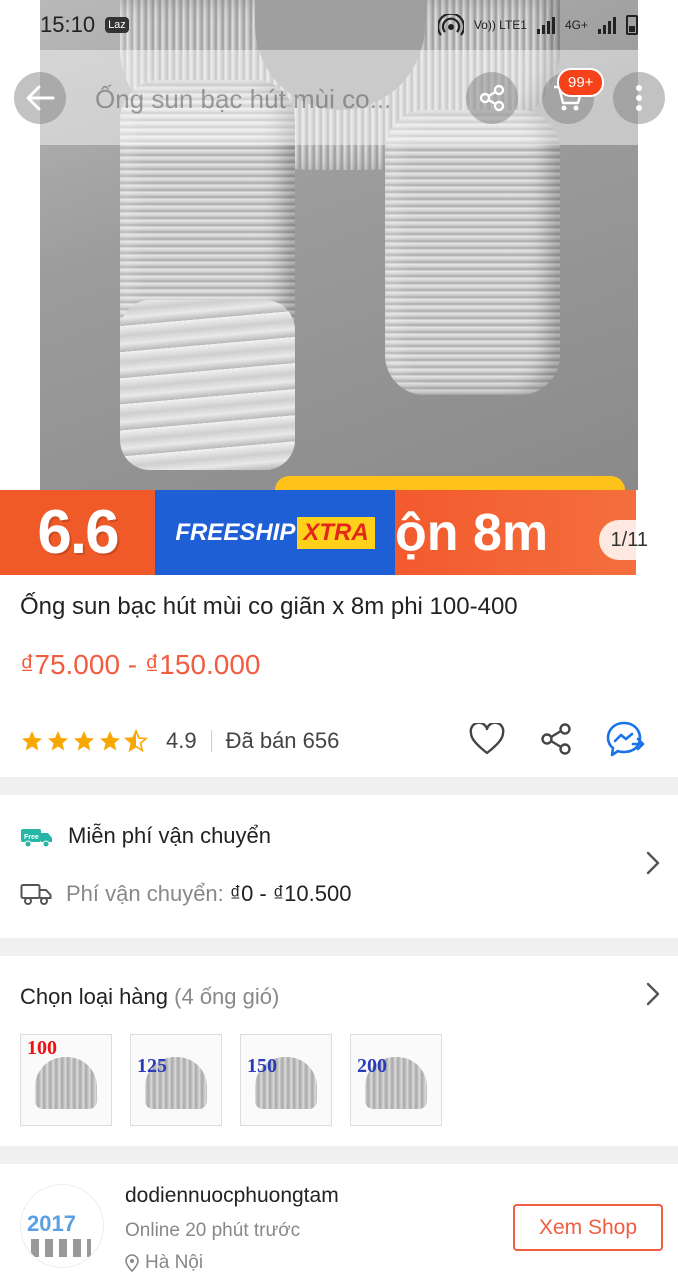  I want to click on more-vertical-icon, so click(639, 98).